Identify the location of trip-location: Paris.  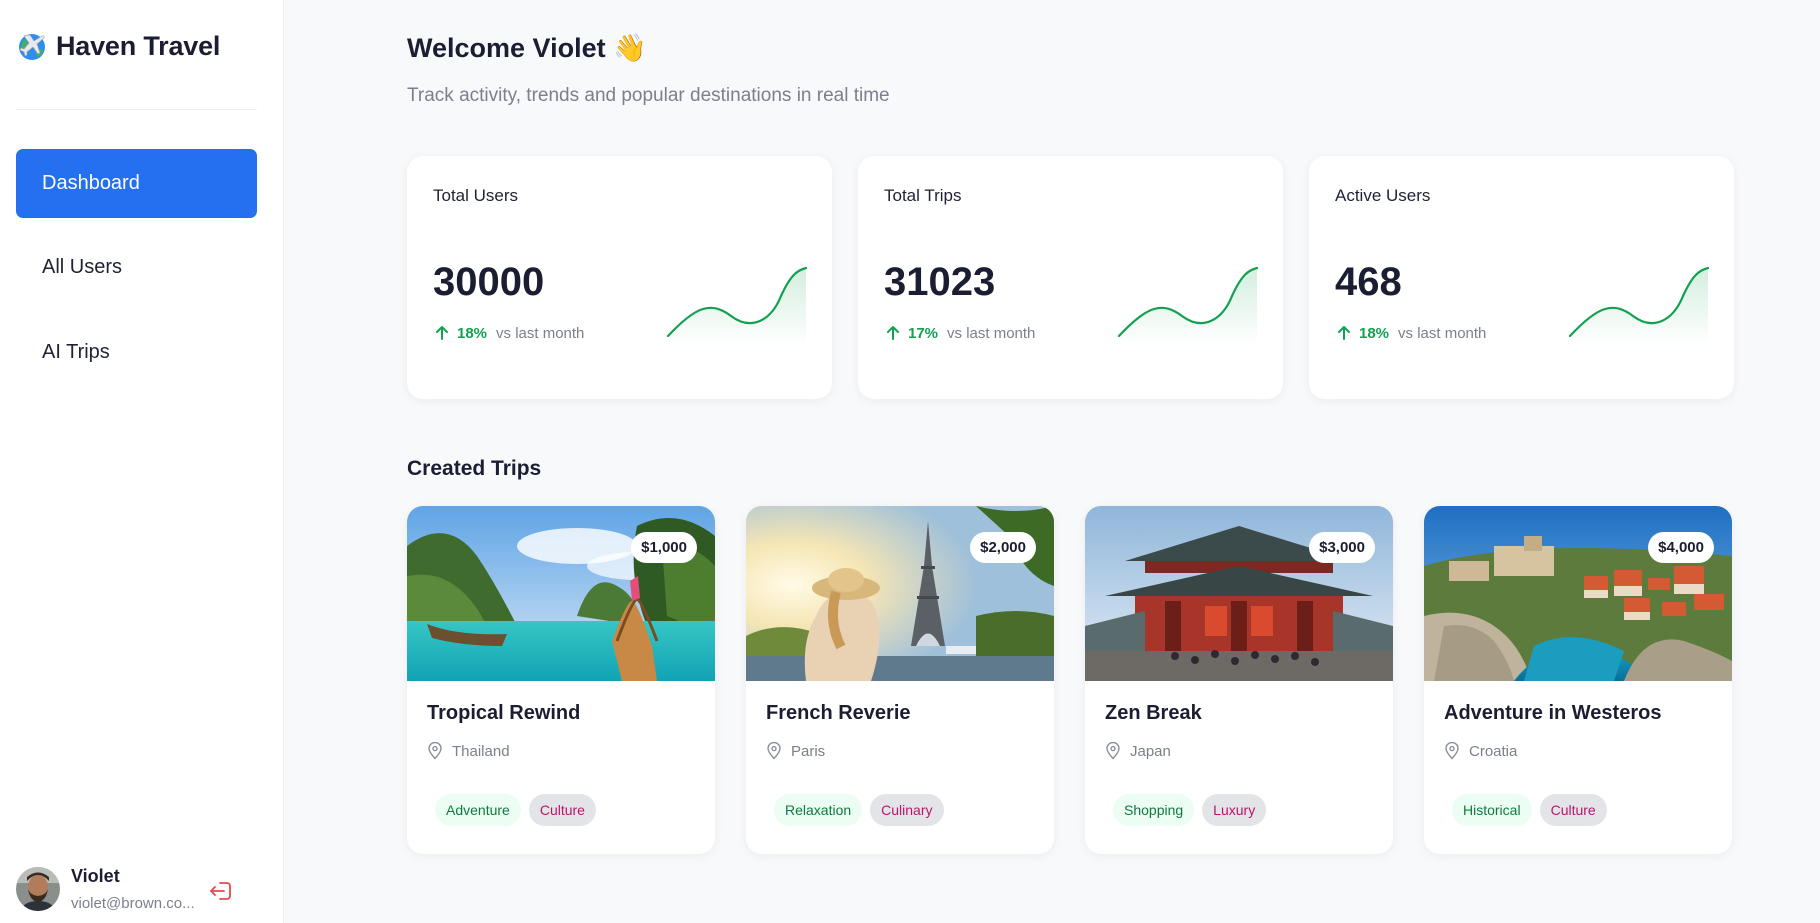
(795, 751).